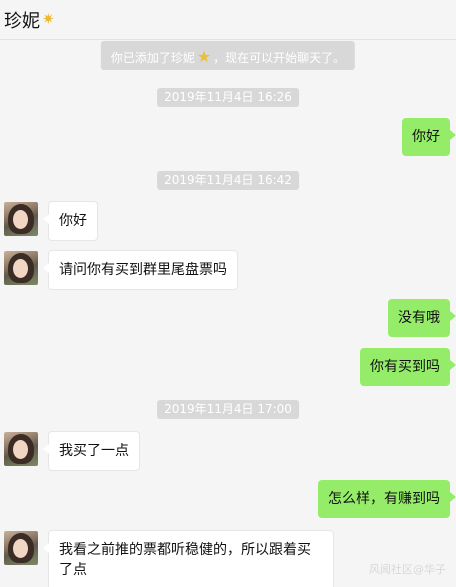  Describe the element at coordinates (22, 20) in the screenshot. I see `chat-title: 珍妮` at that location.